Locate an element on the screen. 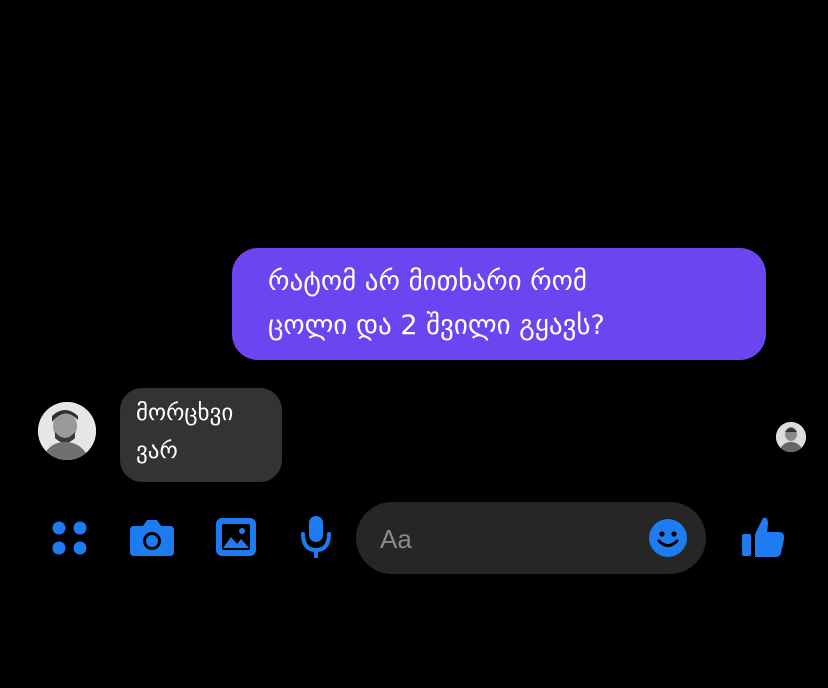 The height and width of the screenshot is (688, 828). seen-indicator-avatar is located at coordinates (791, 437).